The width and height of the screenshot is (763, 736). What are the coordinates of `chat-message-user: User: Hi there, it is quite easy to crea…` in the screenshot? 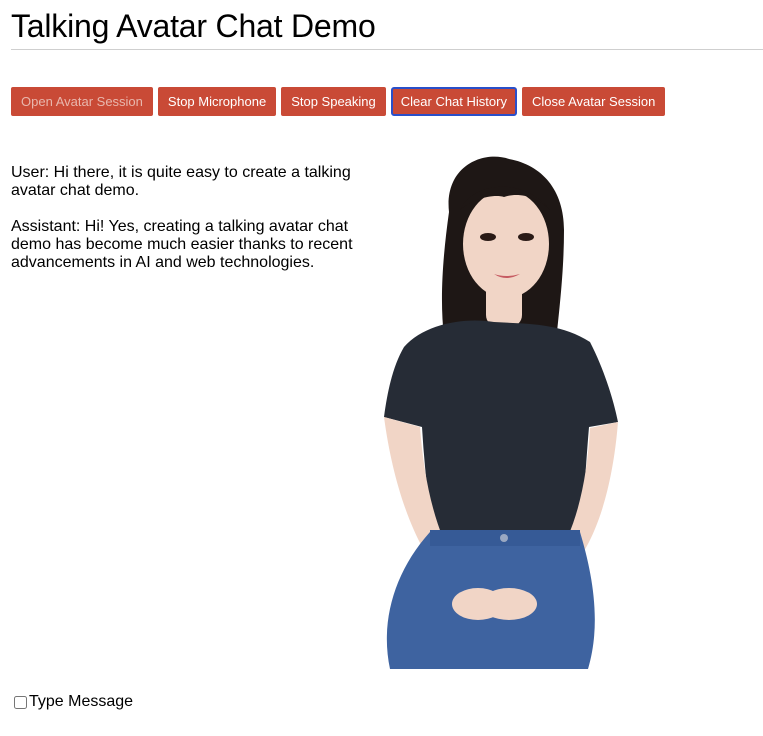 It's located at (181, 181).